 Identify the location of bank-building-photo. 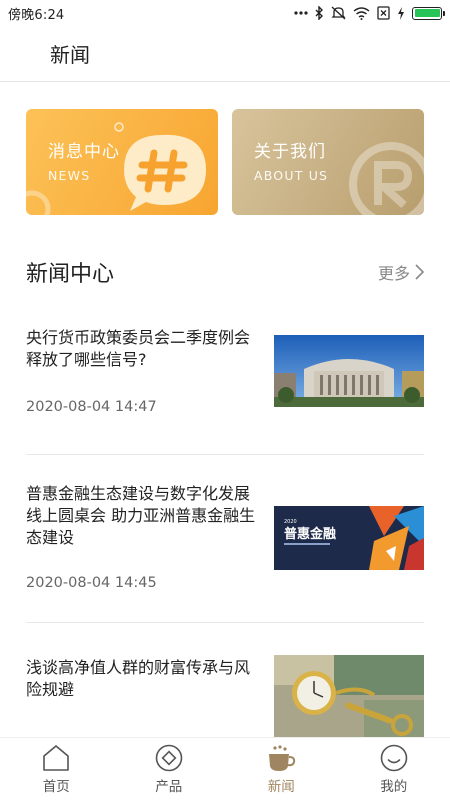
(349, 371).